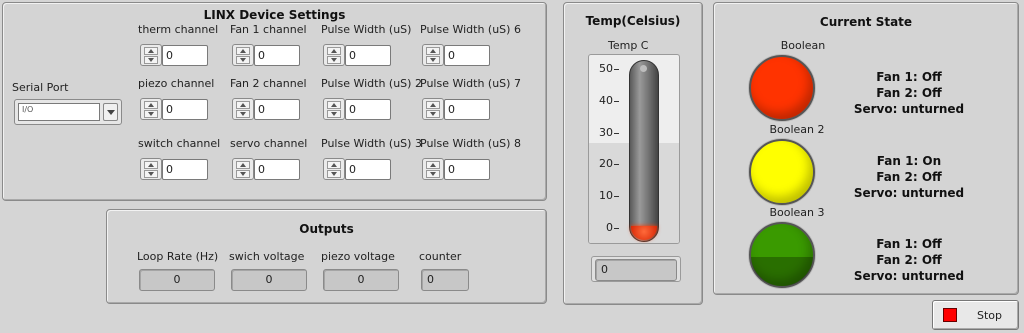 This screenshot has width=1024, height=333. Describe the element at coordinates (178, 256) in the screenshot. I see `indicator-label: Loop Rate (Hz)` at that location.